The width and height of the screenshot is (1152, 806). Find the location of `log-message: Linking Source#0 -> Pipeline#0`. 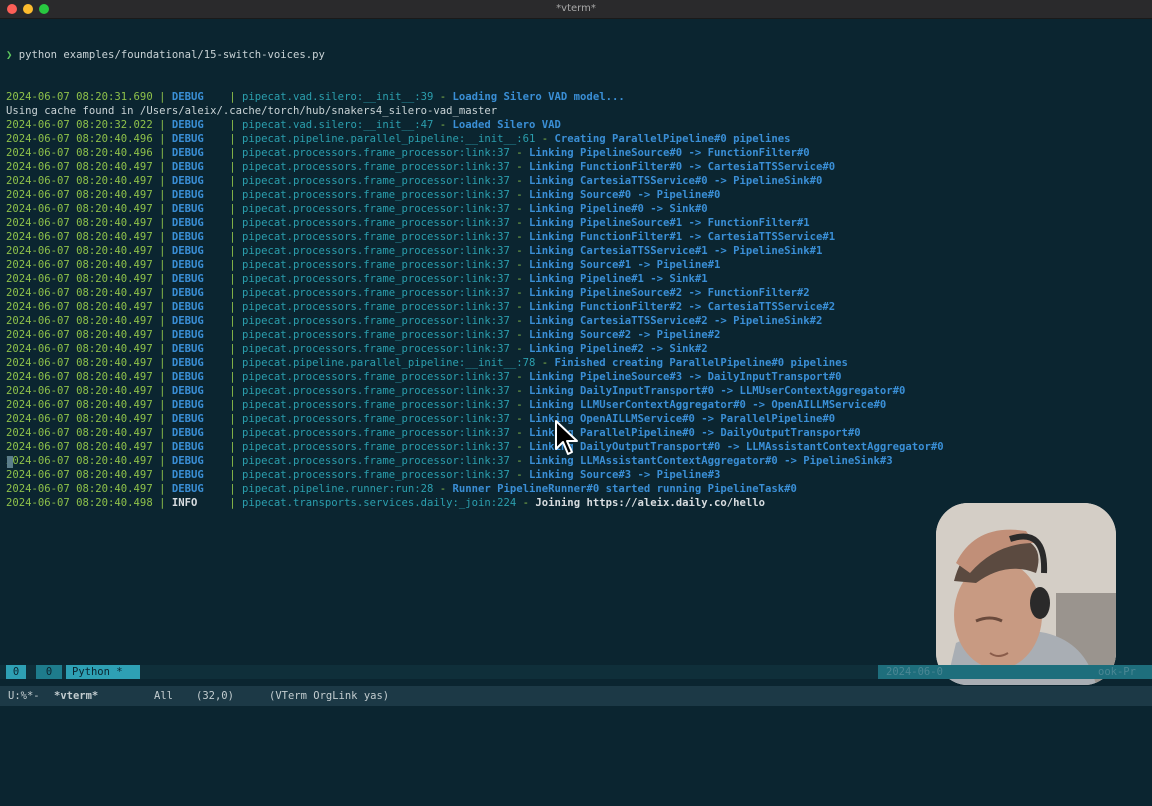

log-message: Linking Source#0 -> Pipeline#0 is located at coordinates (625, 195).